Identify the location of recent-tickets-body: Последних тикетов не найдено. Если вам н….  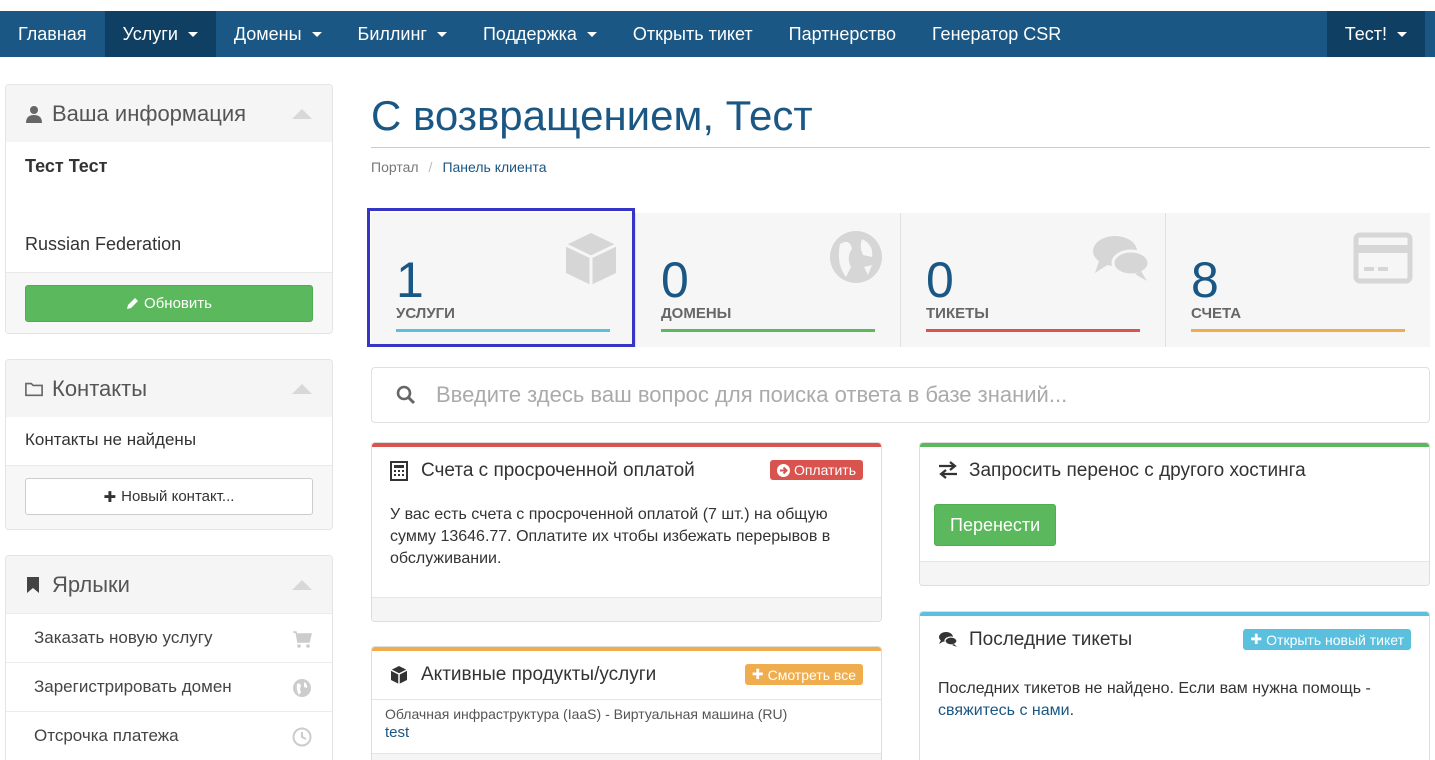
(1174, 697).